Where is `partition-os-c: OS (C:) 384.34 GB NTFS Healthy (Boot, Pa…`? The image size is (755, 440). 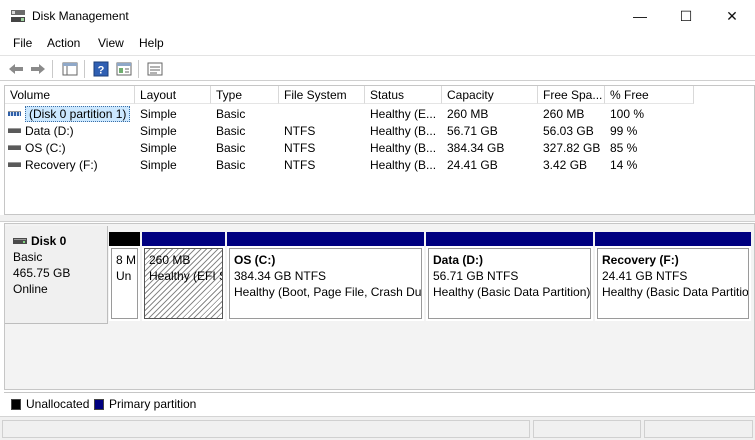 partition-os-c: OS (C:) 384.34 GB NTFS Healthy (Boot, Pa… is located at coordinates (325, 276).